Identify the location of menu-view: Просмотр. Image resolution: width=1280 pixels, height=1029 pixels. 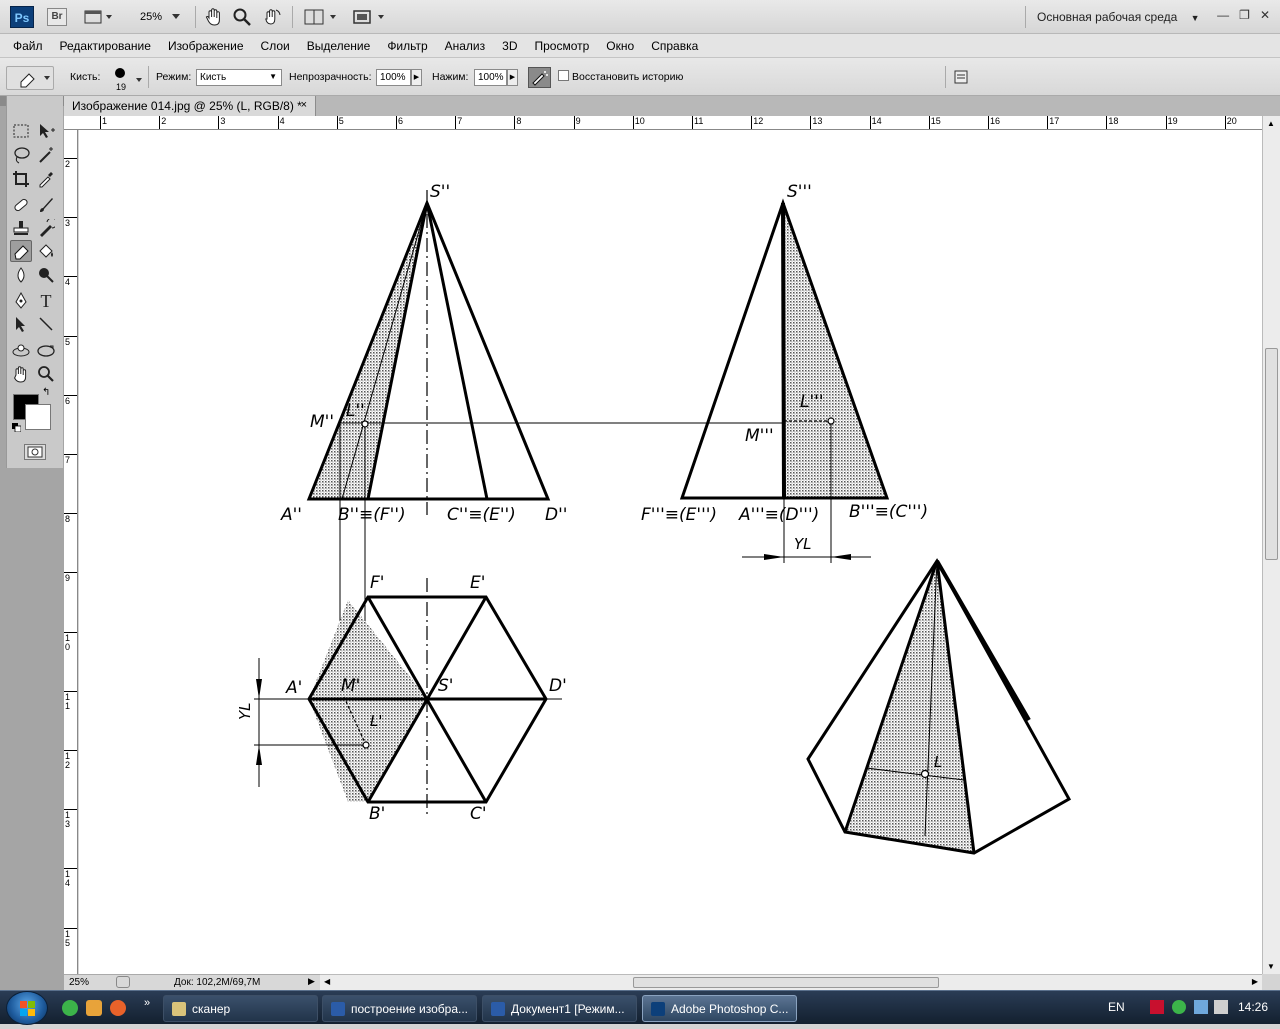
(561, 46).